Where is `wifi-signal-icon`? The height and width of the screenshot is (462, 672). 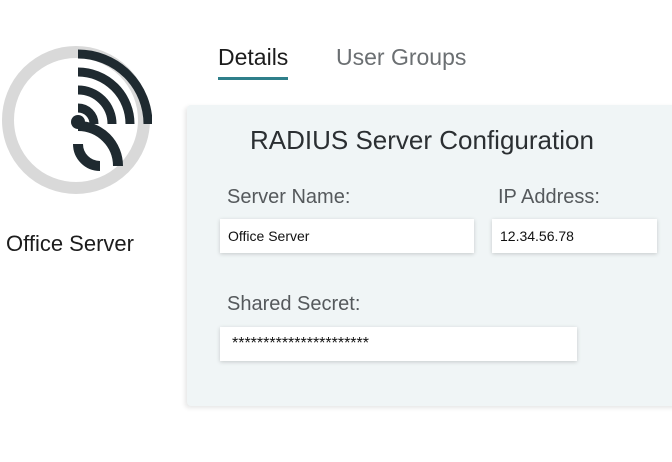
wifi-signal-icon is located at coordinates (77, 120).